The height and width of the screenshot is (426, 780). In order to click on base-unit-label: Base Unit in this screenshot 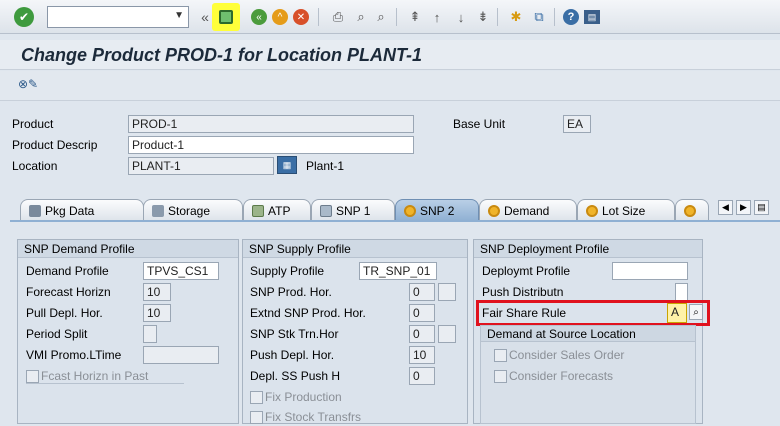, I will do `click(479, 124)`.